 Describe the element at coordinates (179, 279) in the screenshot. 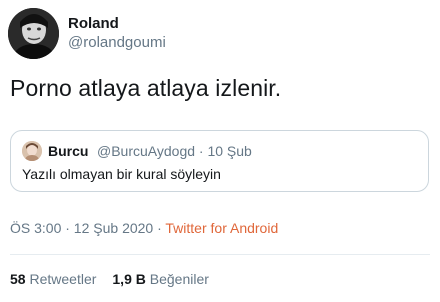

I see `likes-label: Beğeniler` at that location.